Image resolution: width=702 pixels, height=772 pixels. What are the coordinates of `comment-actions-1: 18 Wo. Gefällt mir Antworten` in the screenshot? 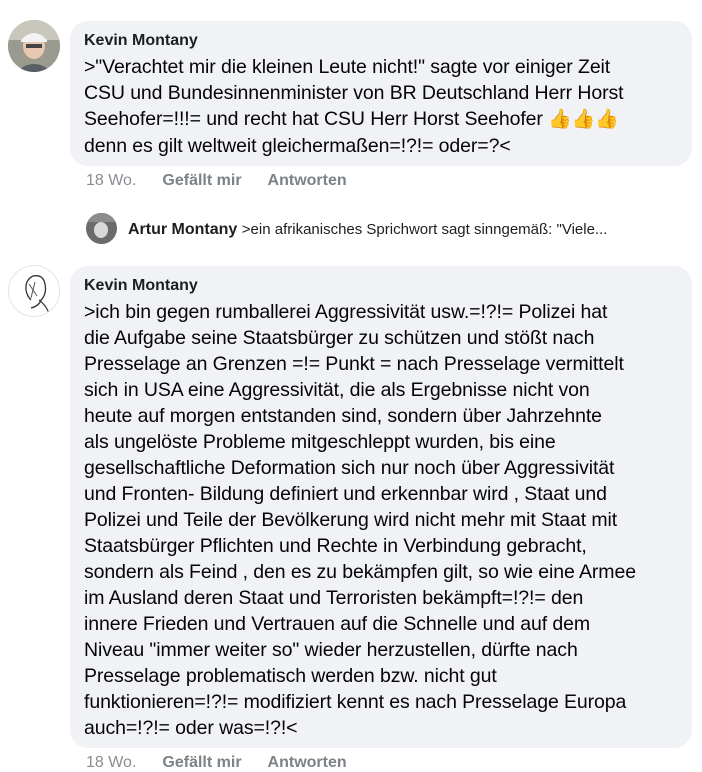 It's located at (229, 181).